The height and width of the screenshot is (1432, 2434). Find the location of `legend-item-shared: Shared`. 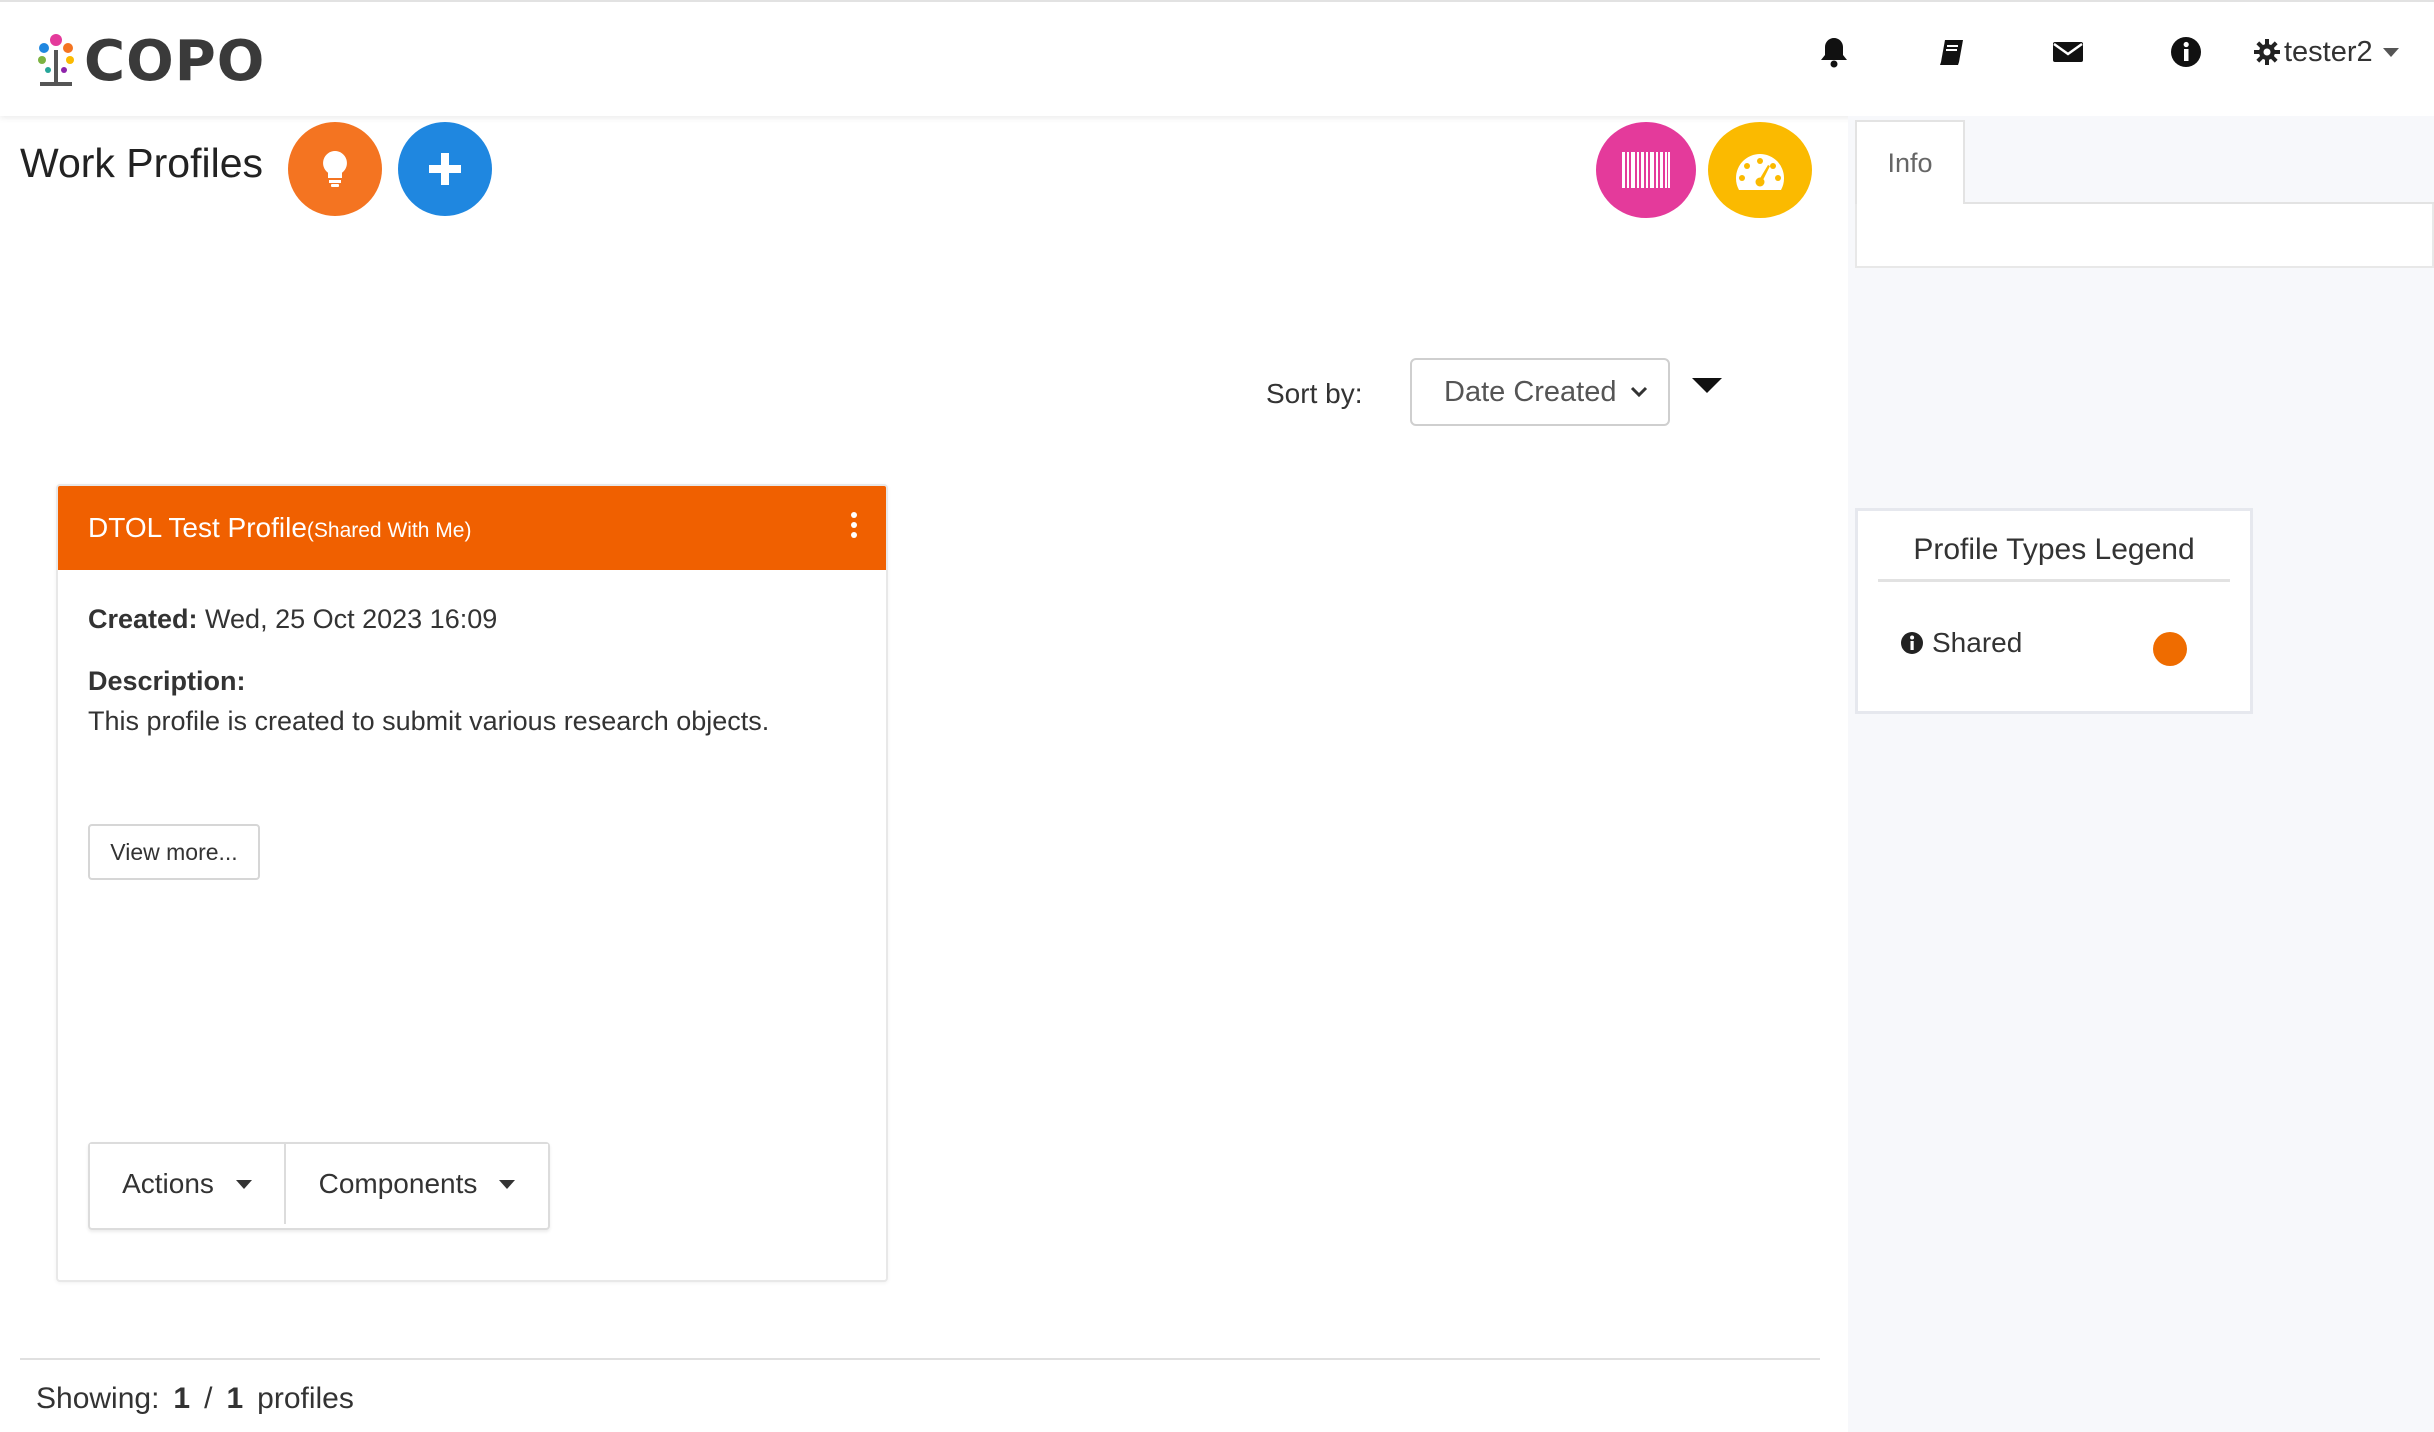

legend-item-shared: Shared is located at coordinates (1961, 643).